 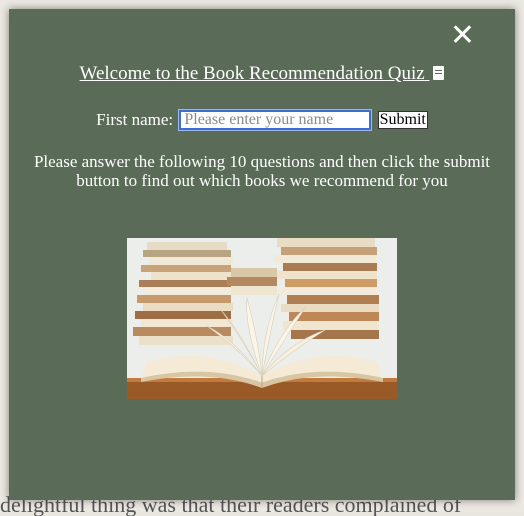 I want to click on name-form: First name: Submit, so click(x=262, y=120).